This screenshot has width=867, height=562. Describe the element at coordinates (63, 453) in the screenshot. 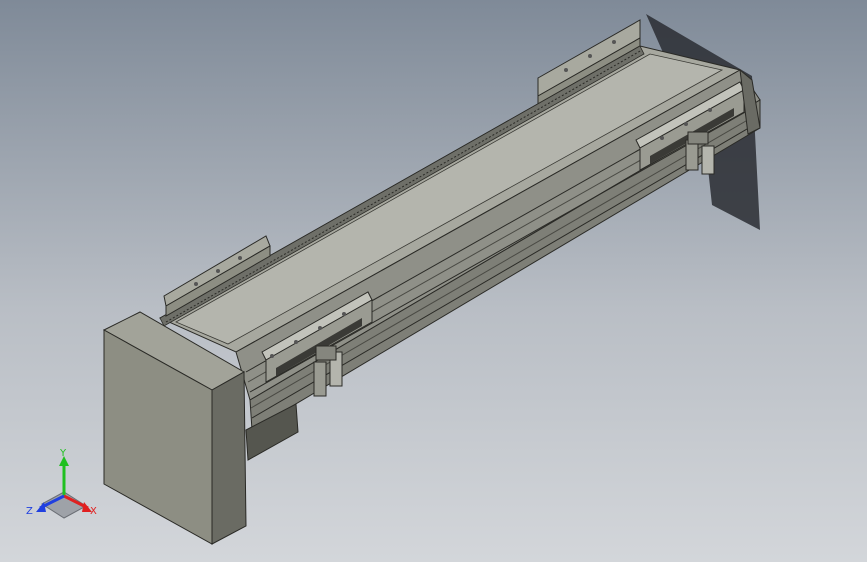

I see `y-axis-label: Y` at that location.